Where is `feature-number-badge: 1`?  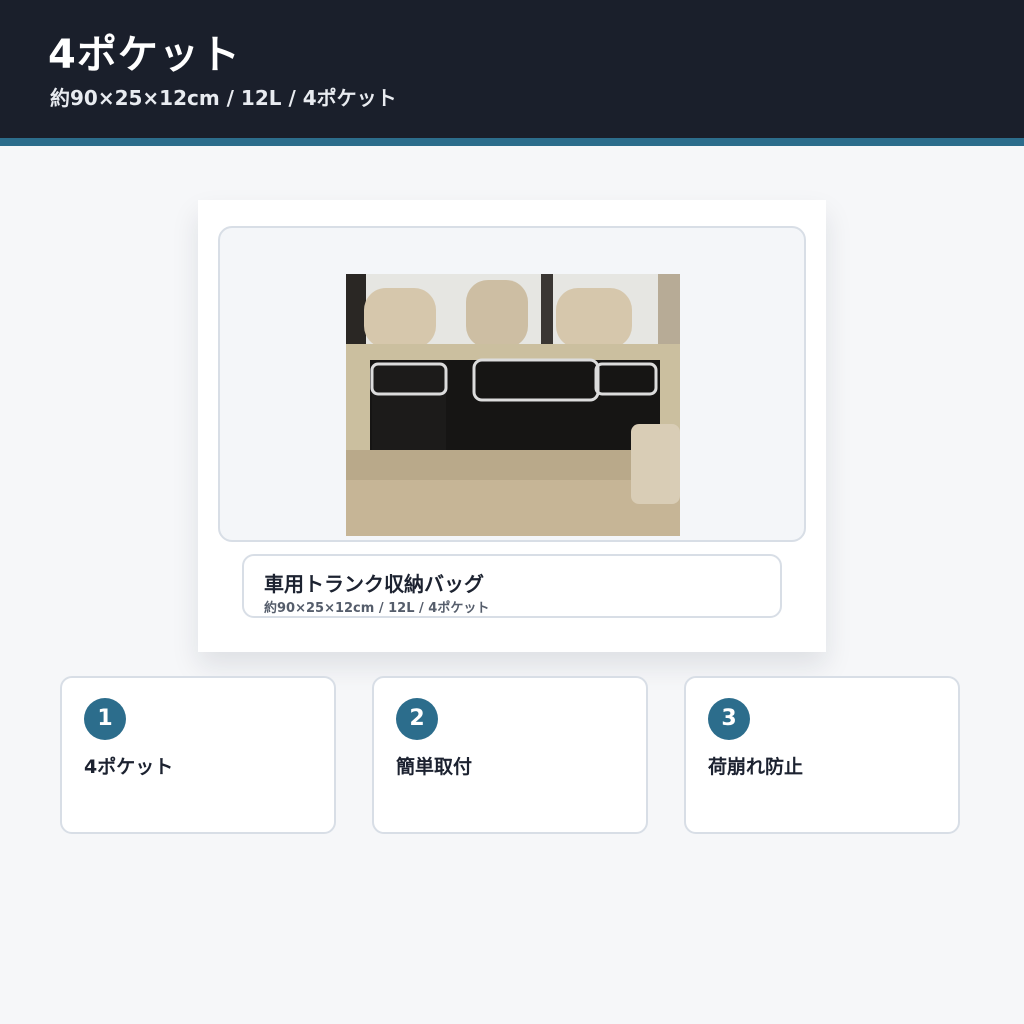
feature-number-badge: 1 is located at coordinates (105, 719).